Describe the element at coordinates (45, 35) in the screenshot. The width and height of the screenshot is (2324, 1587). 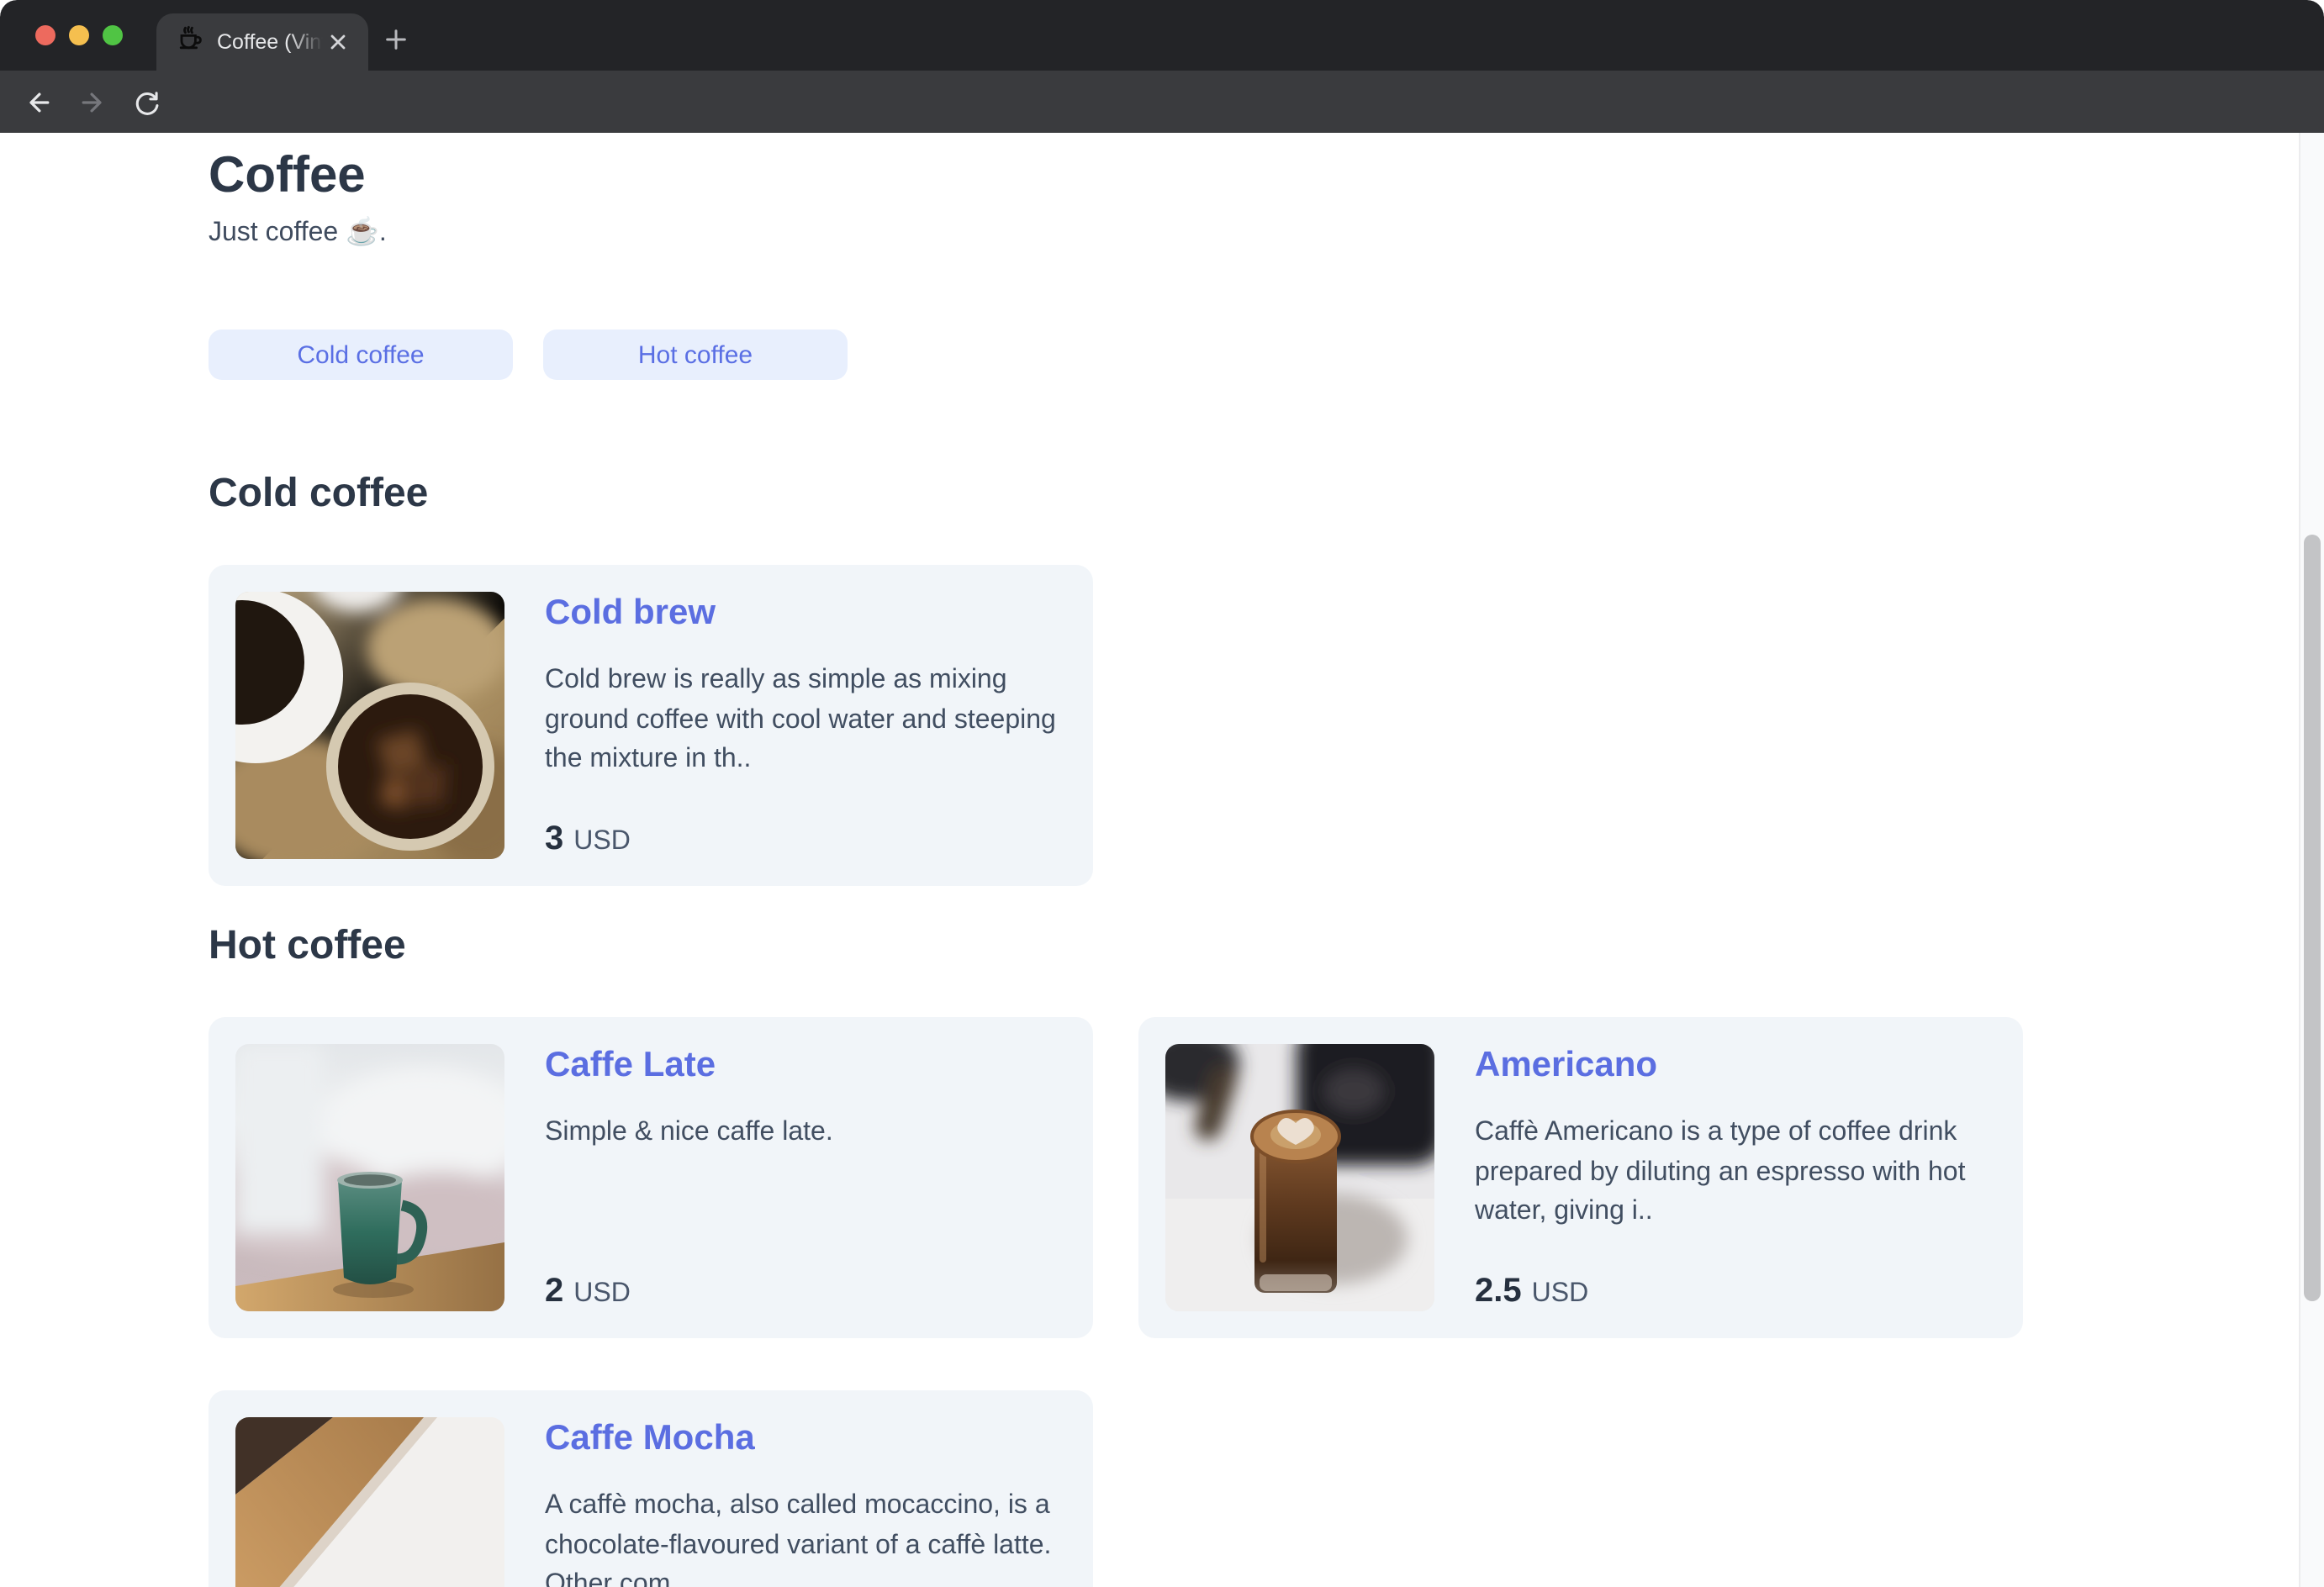
I see `close-window-button` at that location.